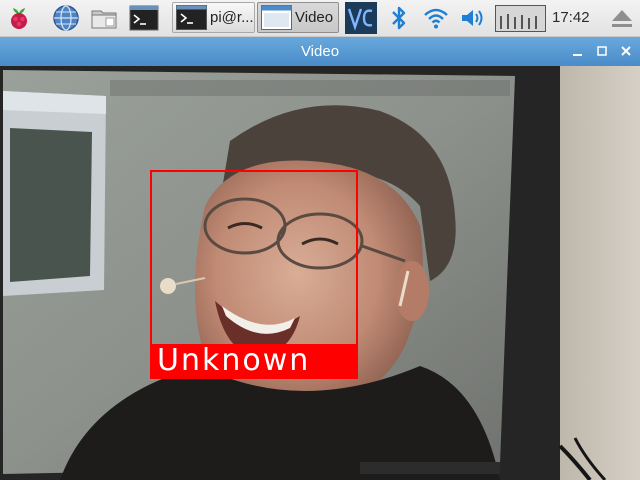 The image size is (640, 480). I want to click on eject-icon, so click(622, 18).